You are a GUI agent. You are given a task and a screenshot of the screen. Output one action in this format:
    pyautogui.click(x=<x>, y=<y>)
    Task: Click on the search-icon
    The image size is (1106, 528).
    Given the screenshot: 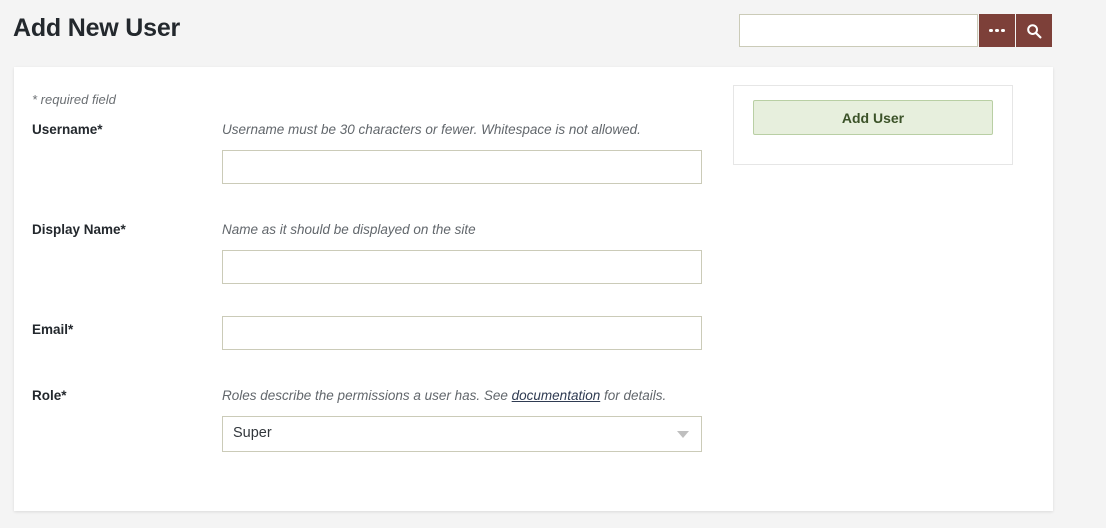 What is the action you would take?
    pyautogui.click(x=1034, y=30)
    